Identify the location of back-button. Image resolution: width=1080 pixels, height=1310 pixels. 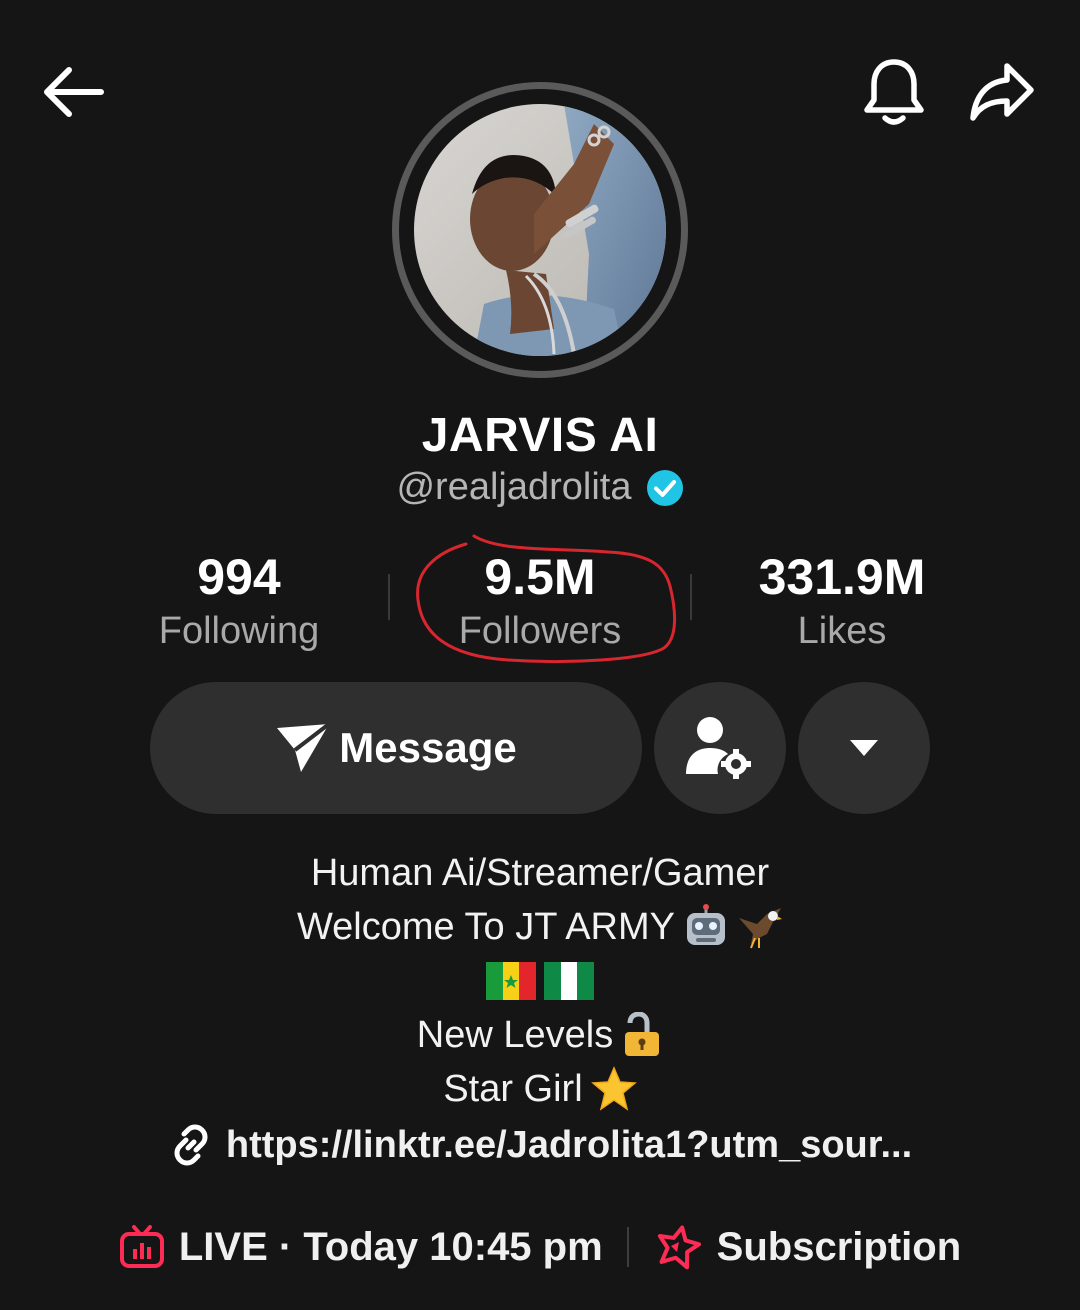
(72, 92).